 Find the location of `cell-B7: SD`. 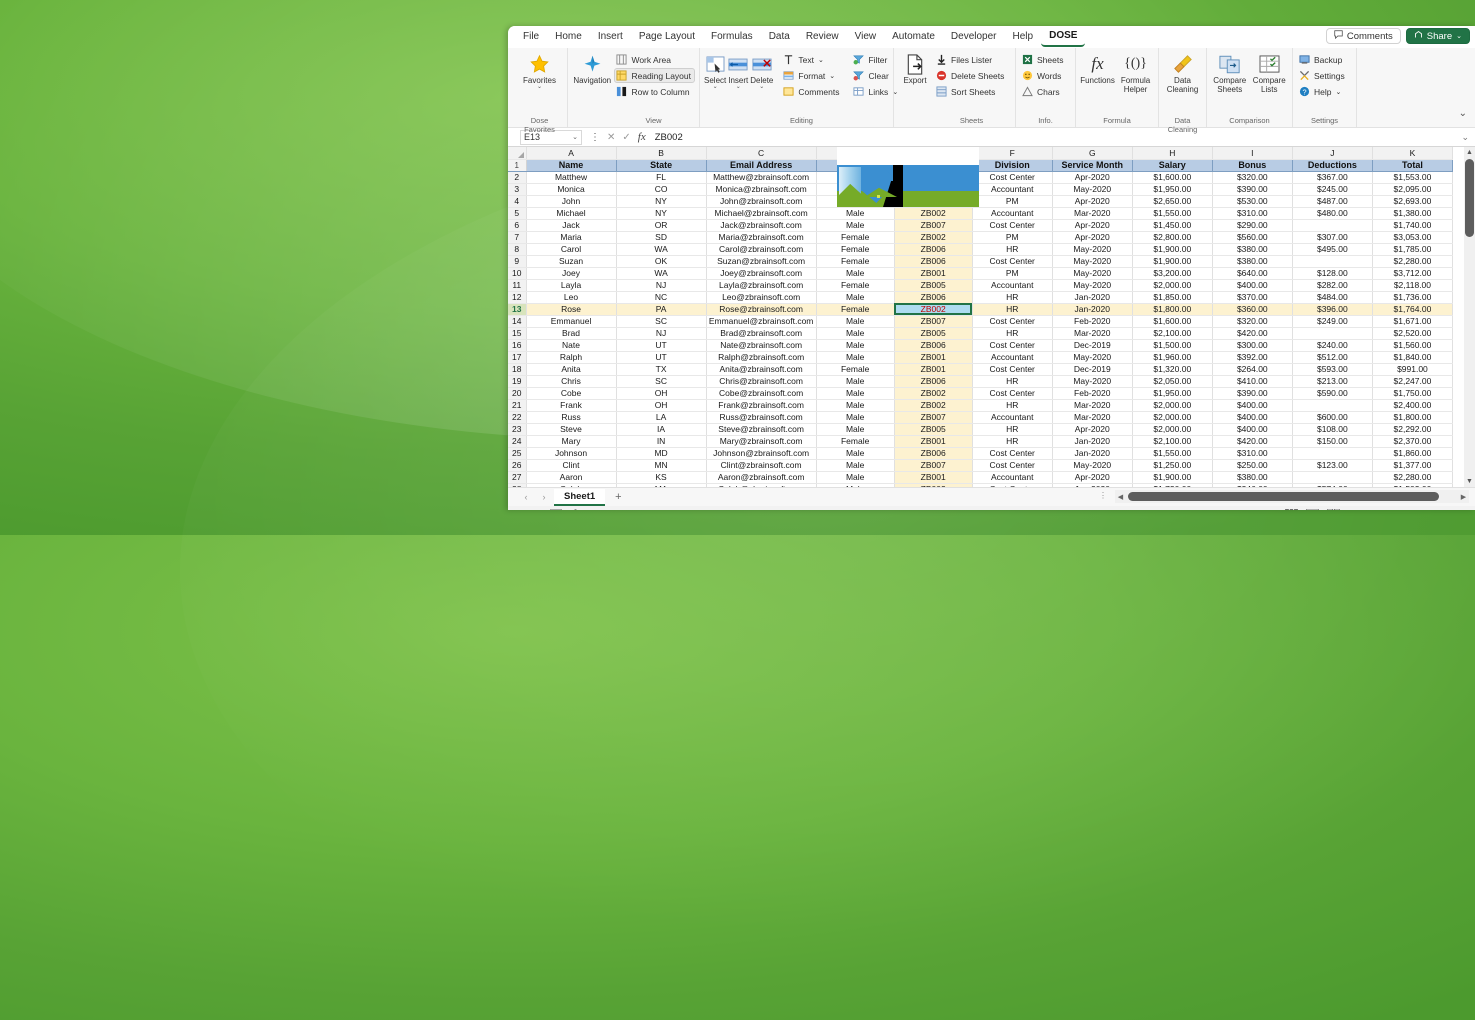

cell-B7: SD is located at coordinates (661, 237).